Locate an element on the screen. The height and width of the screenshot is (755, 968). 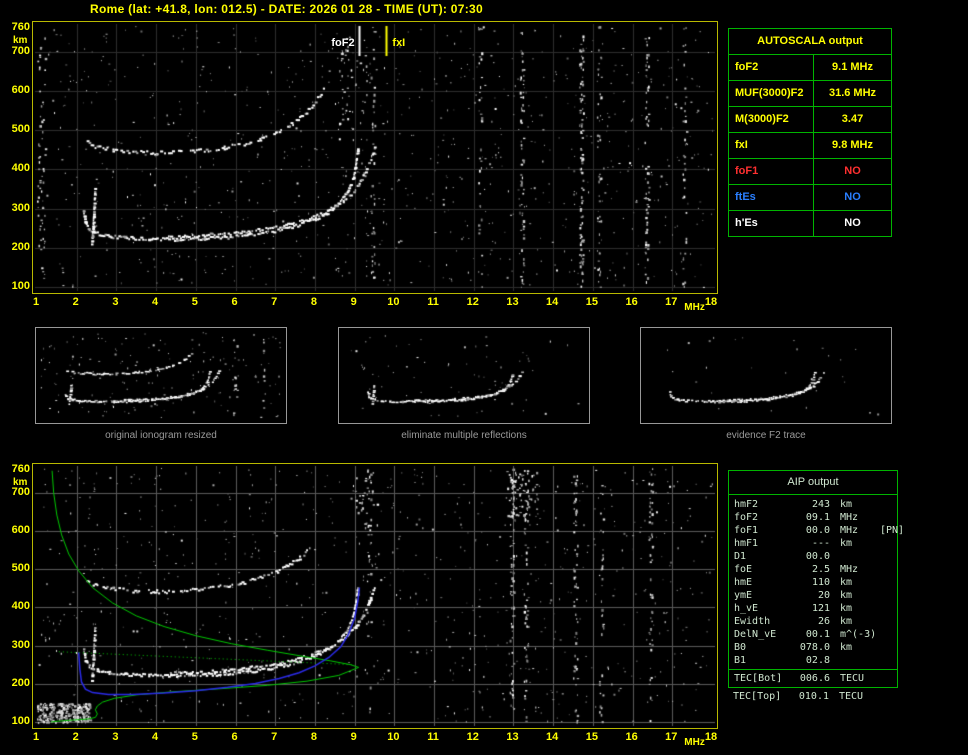
x-tick-label: 12 is located at coordinates (472, 737).